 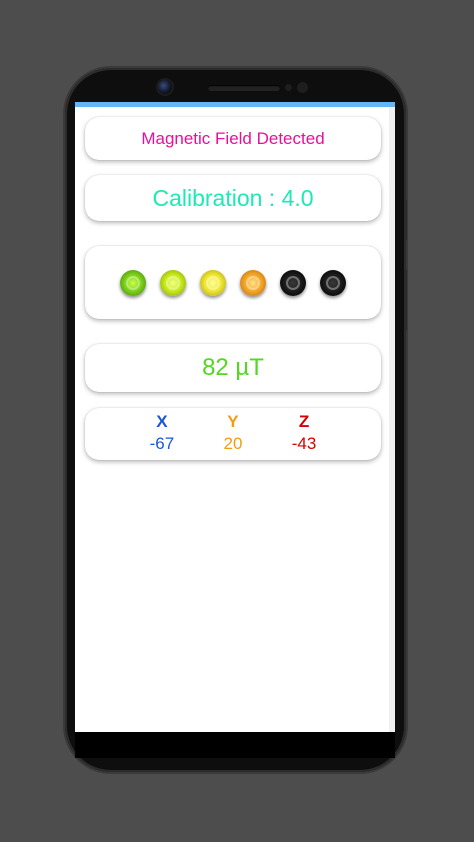 I want to click on proximity-sensor, so click(x=288, y=87).